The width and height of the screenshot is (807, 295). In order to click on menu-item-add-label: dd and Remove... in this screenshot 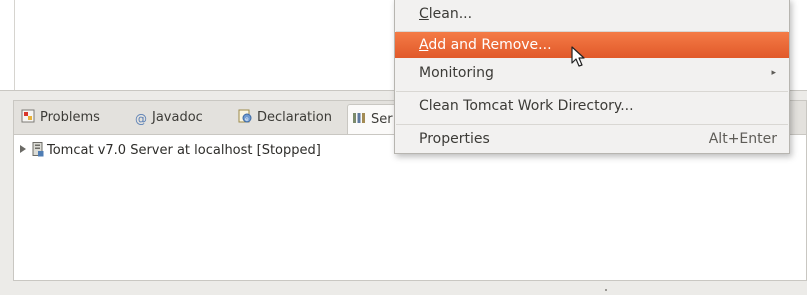, I will do `click(490, 45)`.